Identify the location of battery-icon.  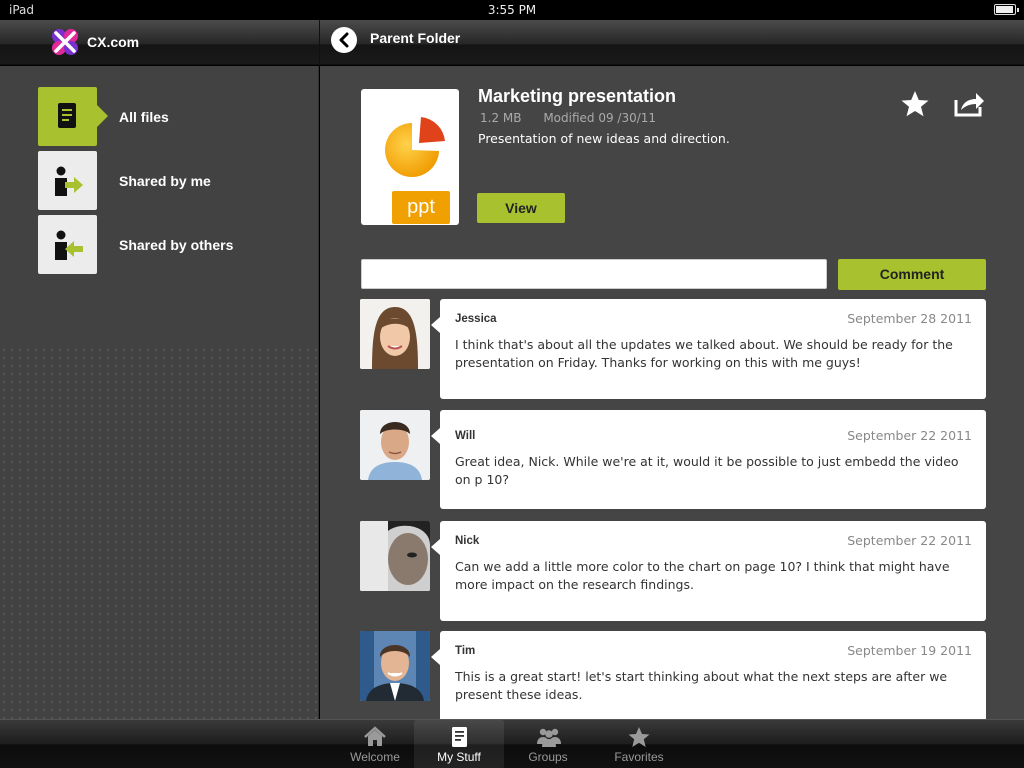
(1006, 9).